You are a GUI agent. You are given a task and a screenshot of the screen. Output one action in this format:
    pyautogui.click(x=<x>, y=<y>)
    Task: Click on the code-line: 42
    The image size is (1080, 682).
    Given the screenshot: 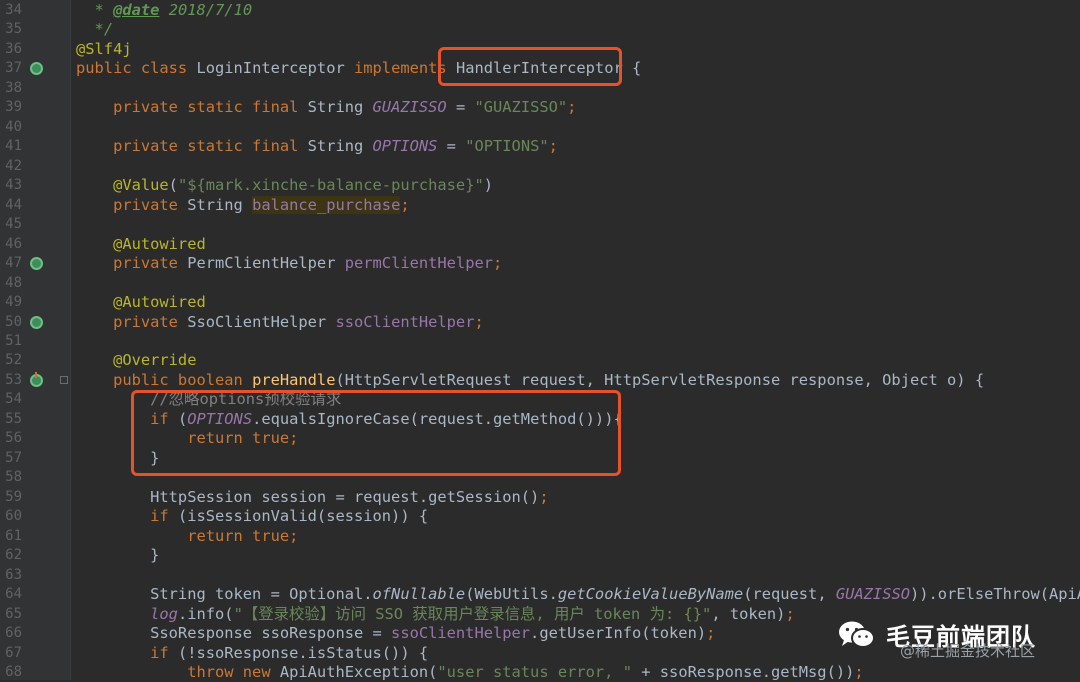 What is the action you would take?
    pyautogui.click(x=540, y=166)
    